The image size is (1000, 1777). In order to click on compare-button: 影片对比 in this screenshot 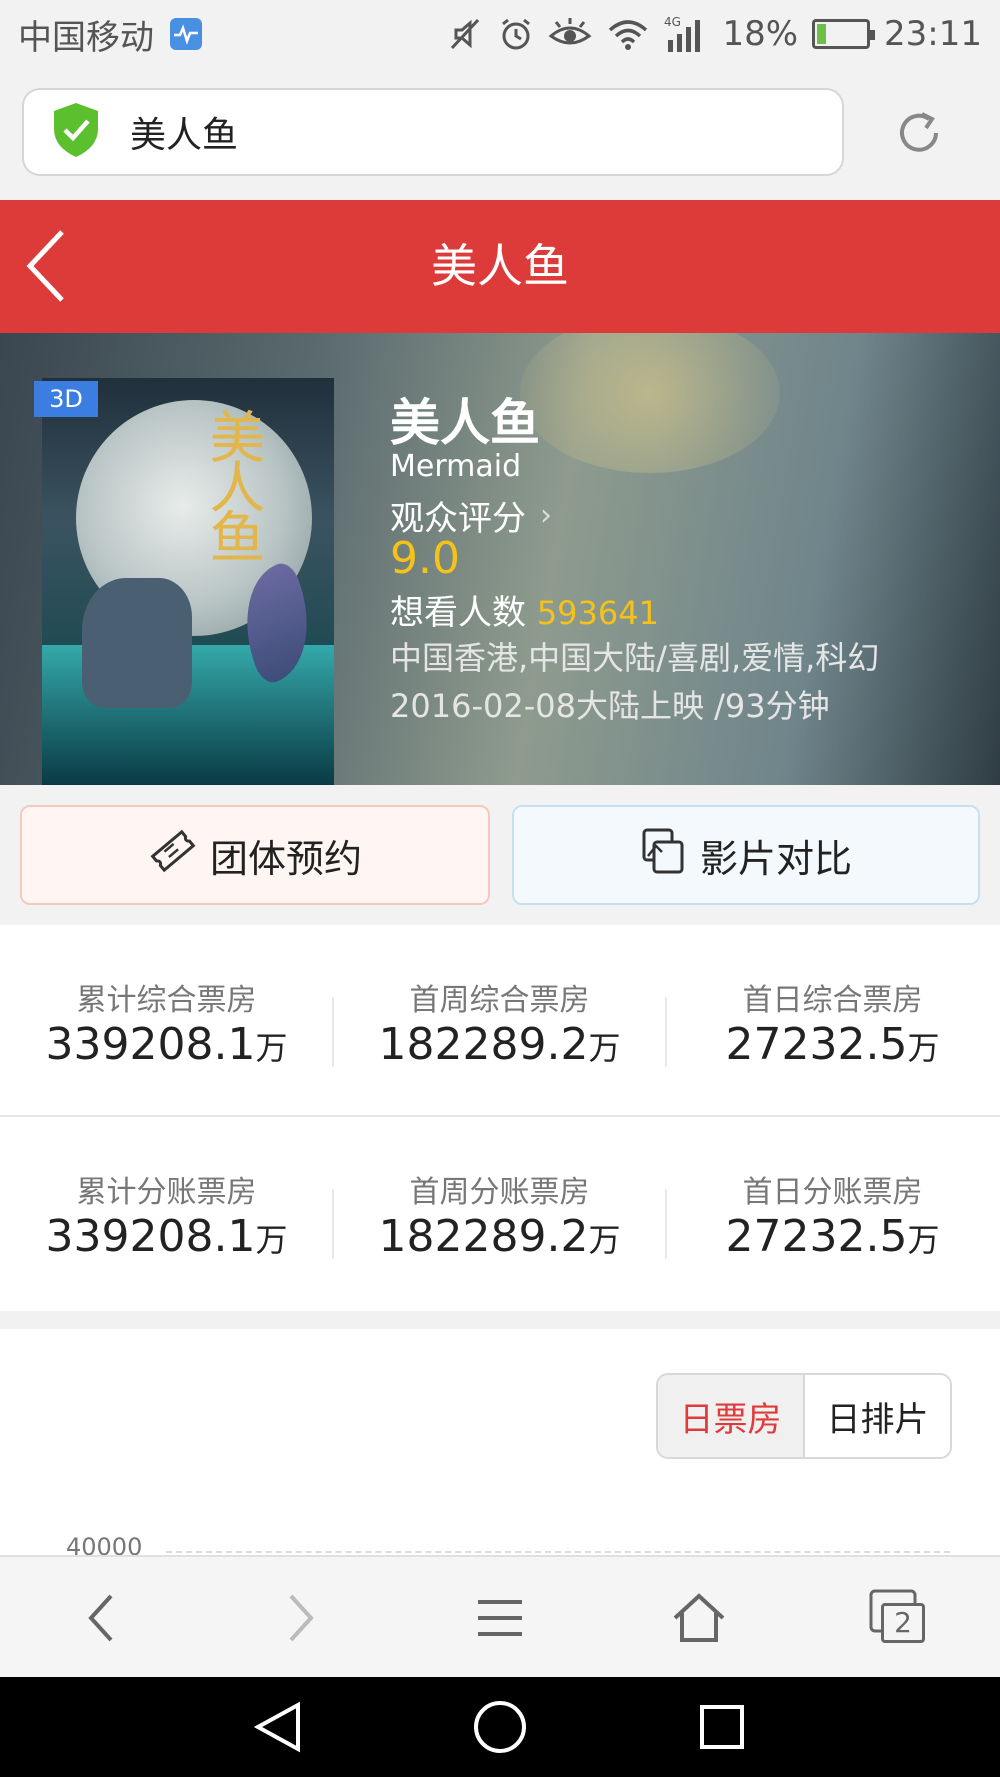, I will do `click(746, 855)`.